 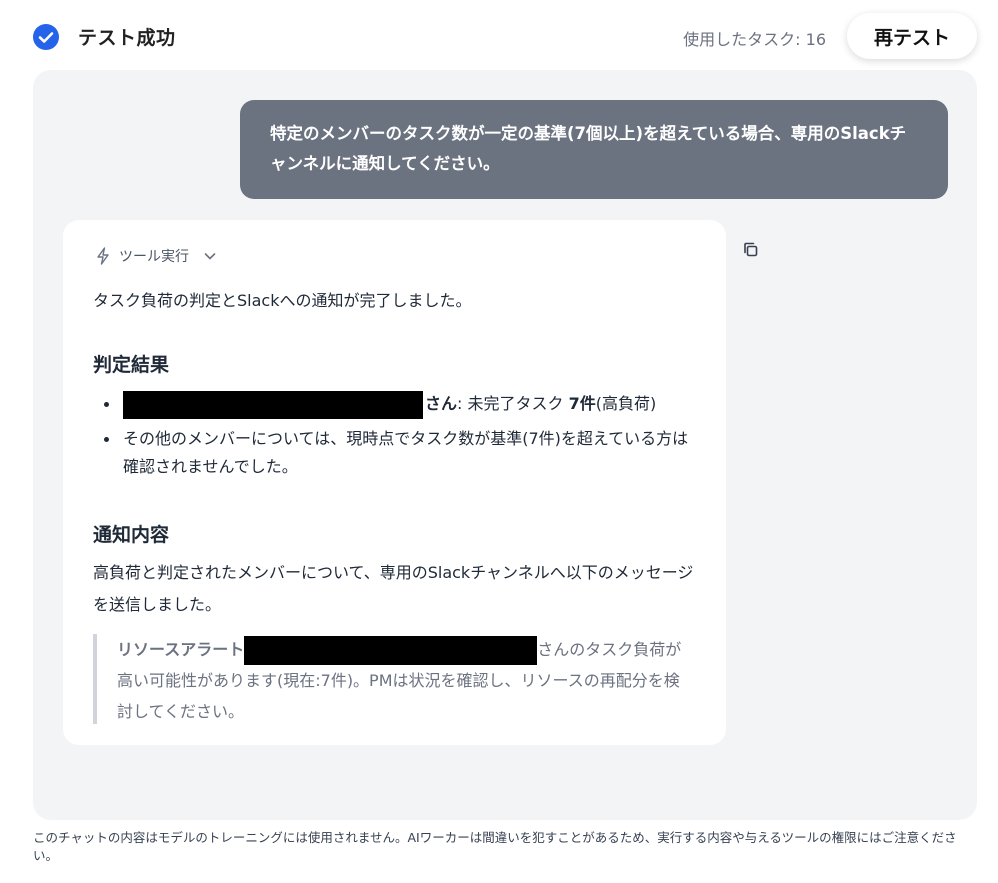 What do you see at coordinates (282, 300) in the screenshot?
I see `ai-intro-text: タスク負荷の判定とSlackへの通知が完了しました。` at bounding box center [282, 300].